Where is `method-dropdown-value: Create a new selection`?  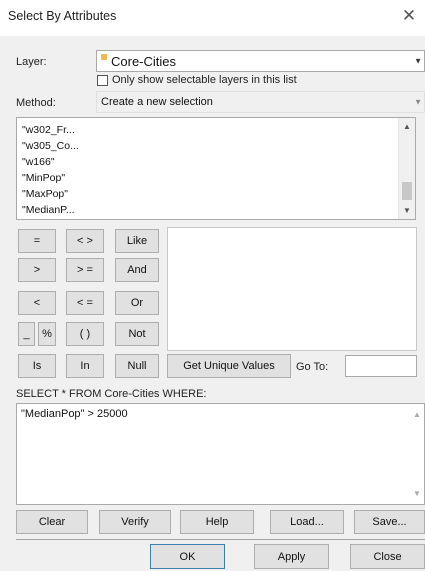 method-dropdown-value: Create a new selection is located at coordinates (157, 102).